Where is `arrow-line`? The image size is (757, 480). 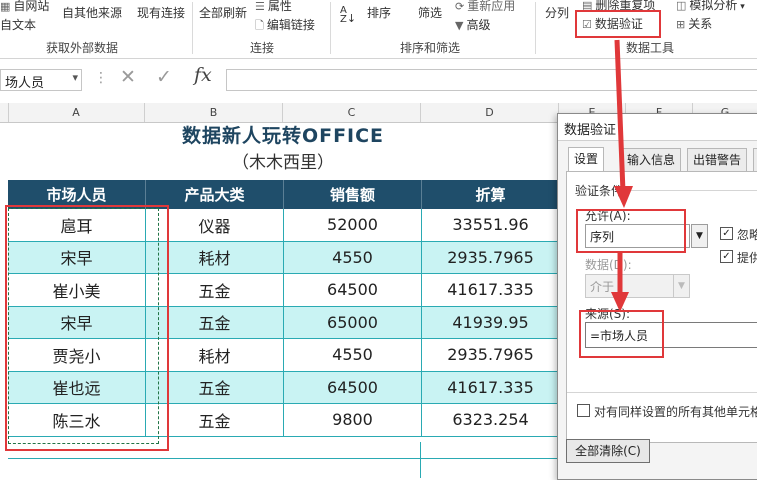 arrow-line is located at coordinates (620, 116).